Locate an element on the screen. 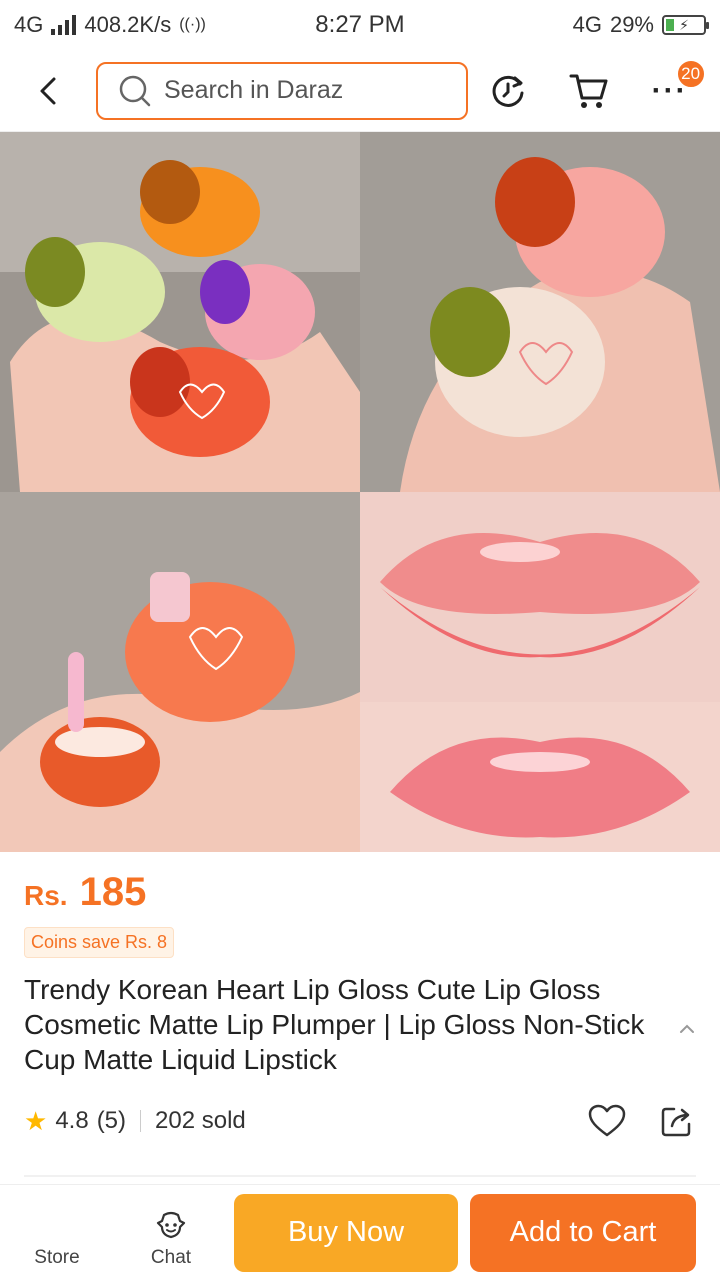  cart-button is located at coordinates (589, 91).